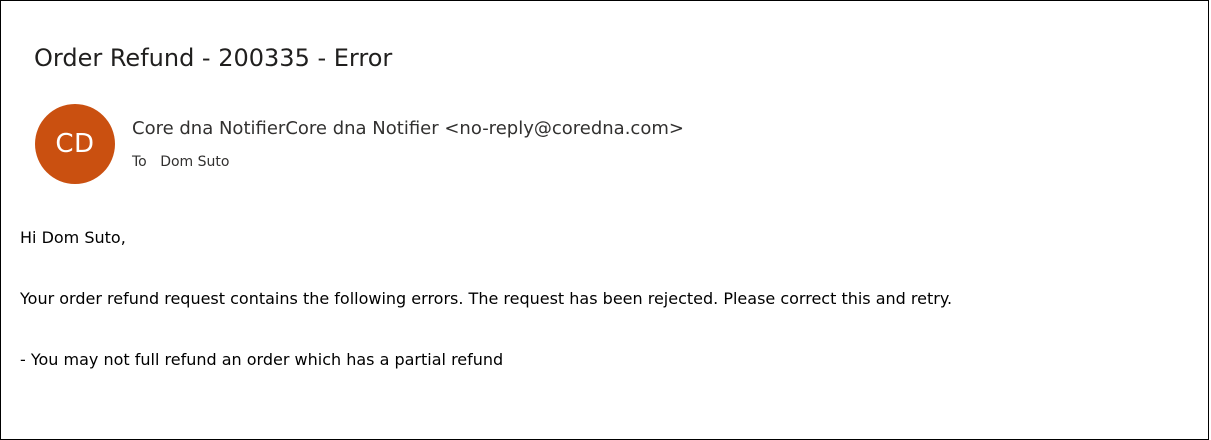 The width and height of the screenshot is (1211, 440). What do you see at coordinates (73, 237) in the screenshot?
I see `greeting-text: Hi Dom Suto,` at bounding box center [73, 237].